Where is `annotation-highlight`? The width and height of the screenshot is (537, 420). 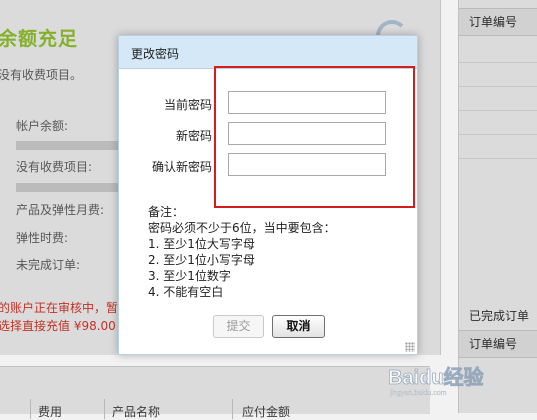
annotation-highlight is located at coordinates (314, 137).